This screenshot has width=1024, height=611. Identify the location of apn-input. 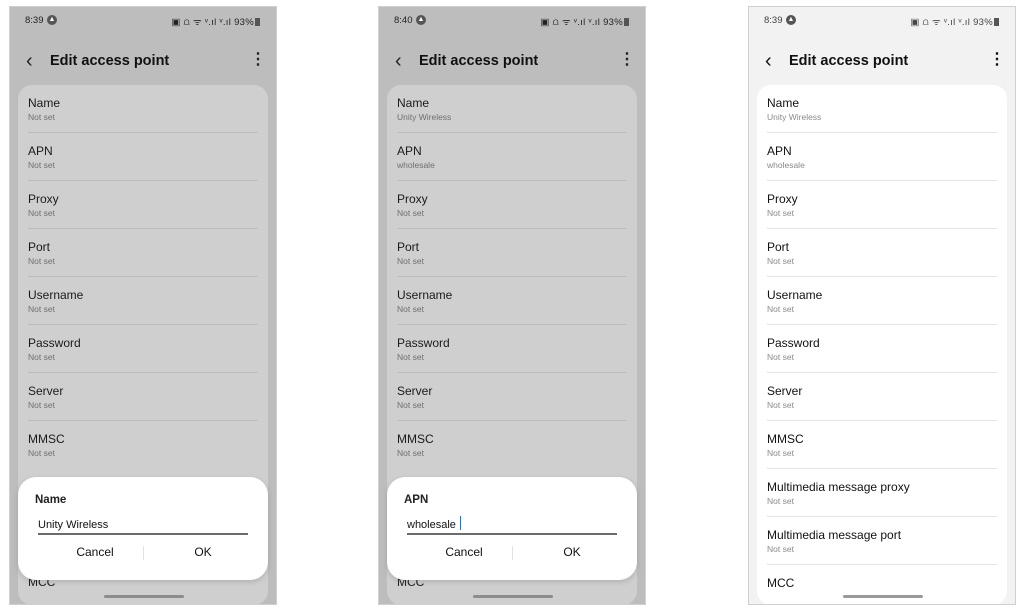
(512, 525).